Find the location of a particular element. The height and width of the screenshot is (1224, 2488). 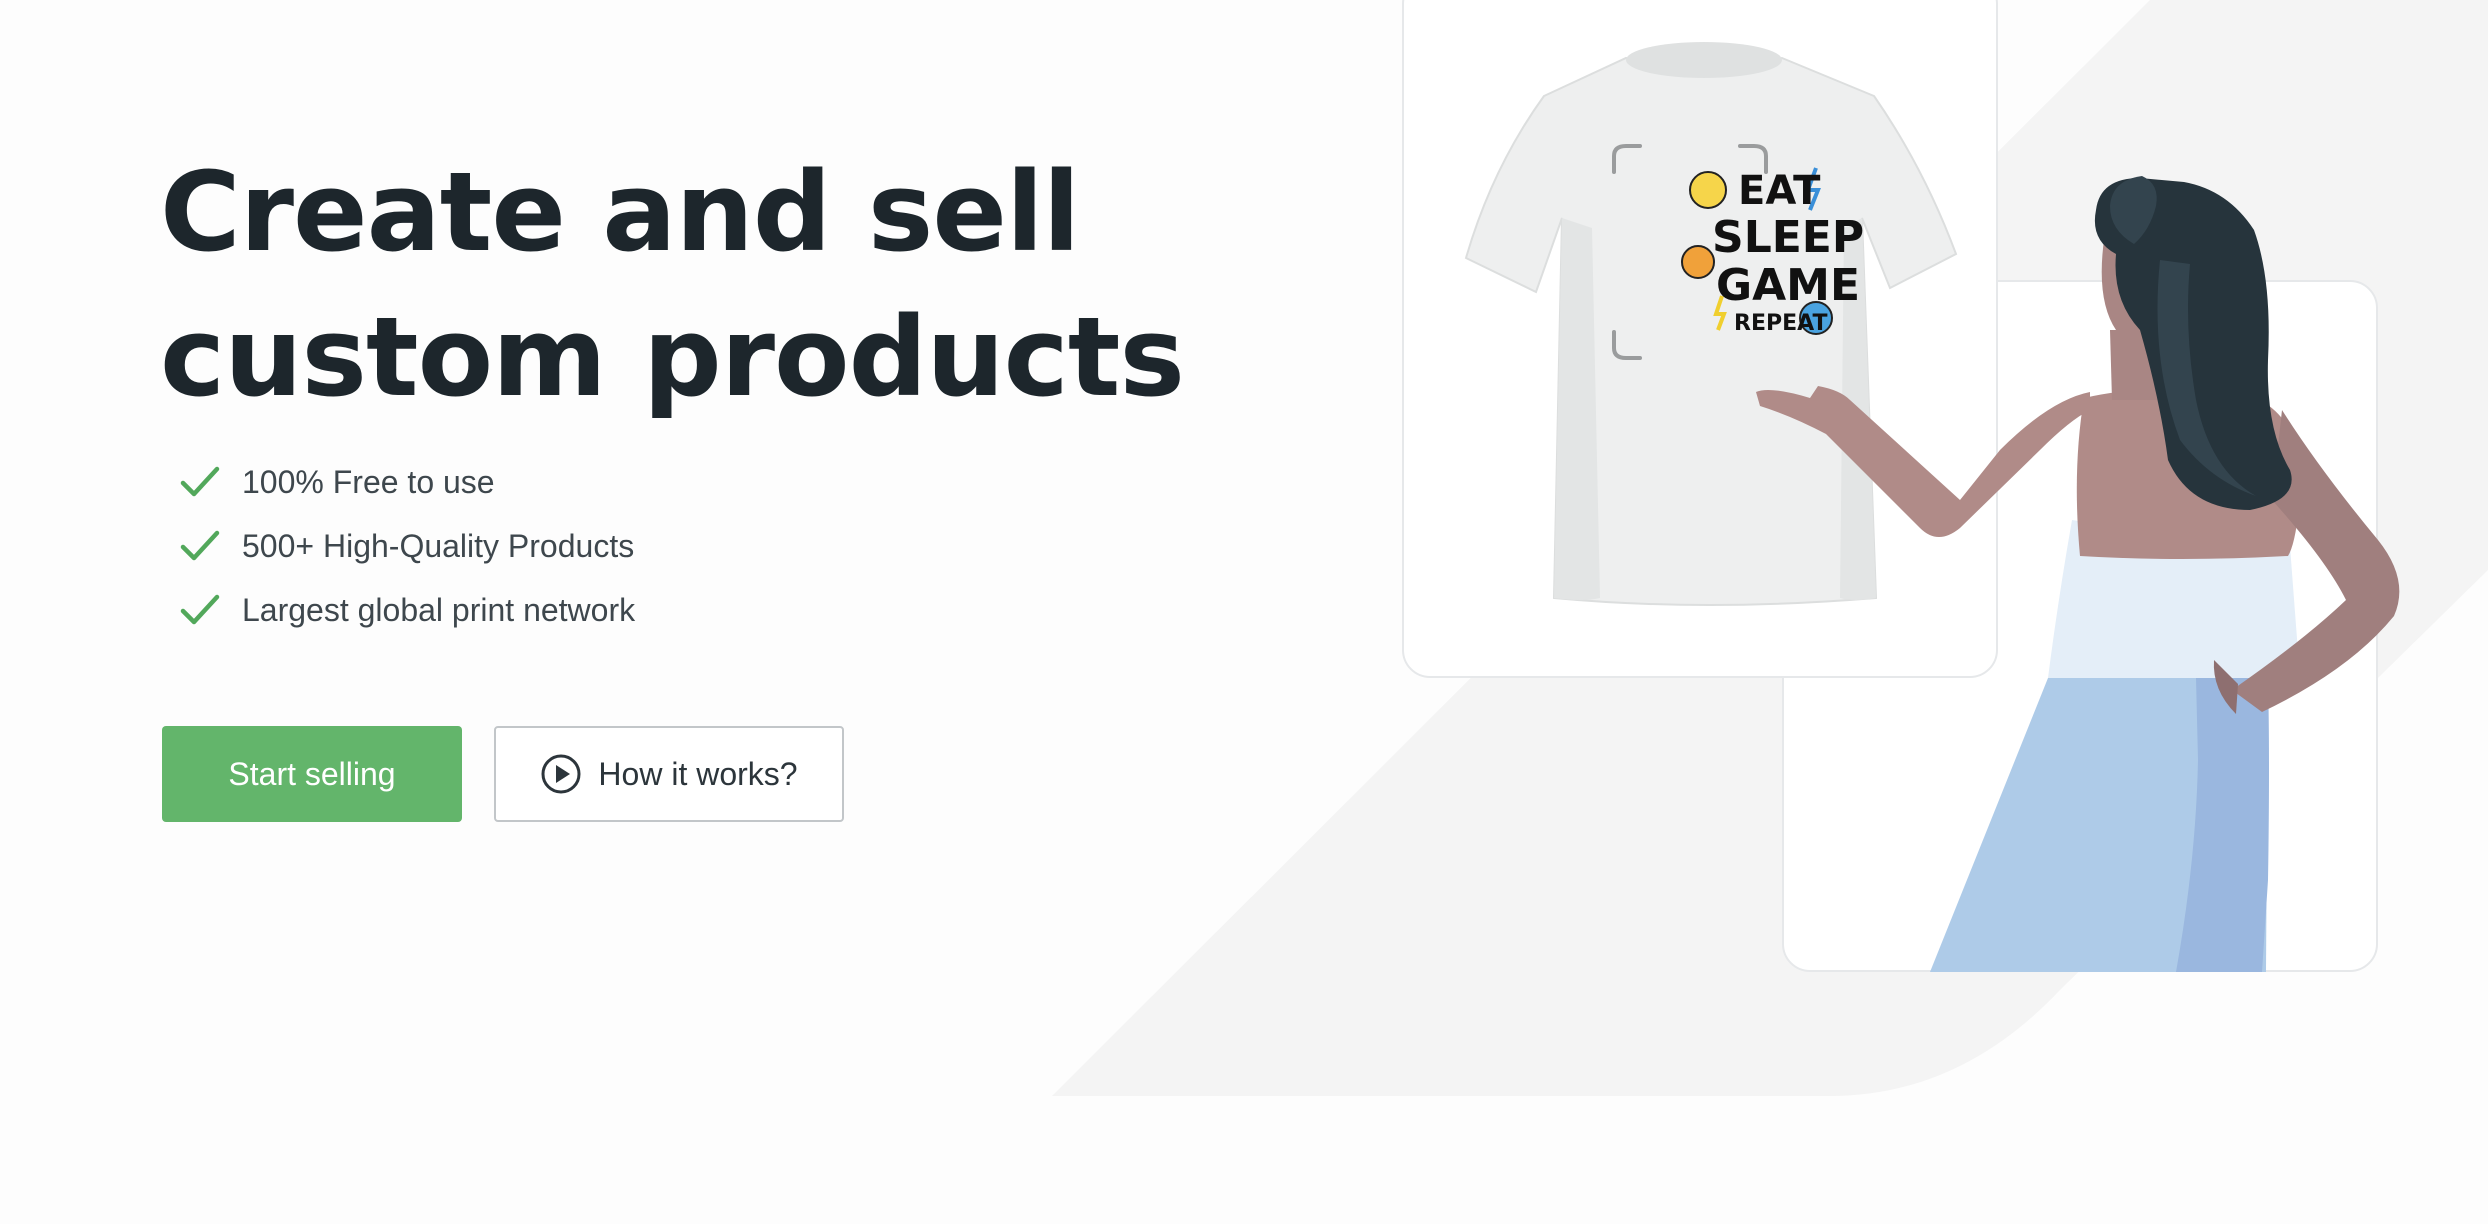

print-line-sleep: SLEEP is located at coordinates (1788, 237).